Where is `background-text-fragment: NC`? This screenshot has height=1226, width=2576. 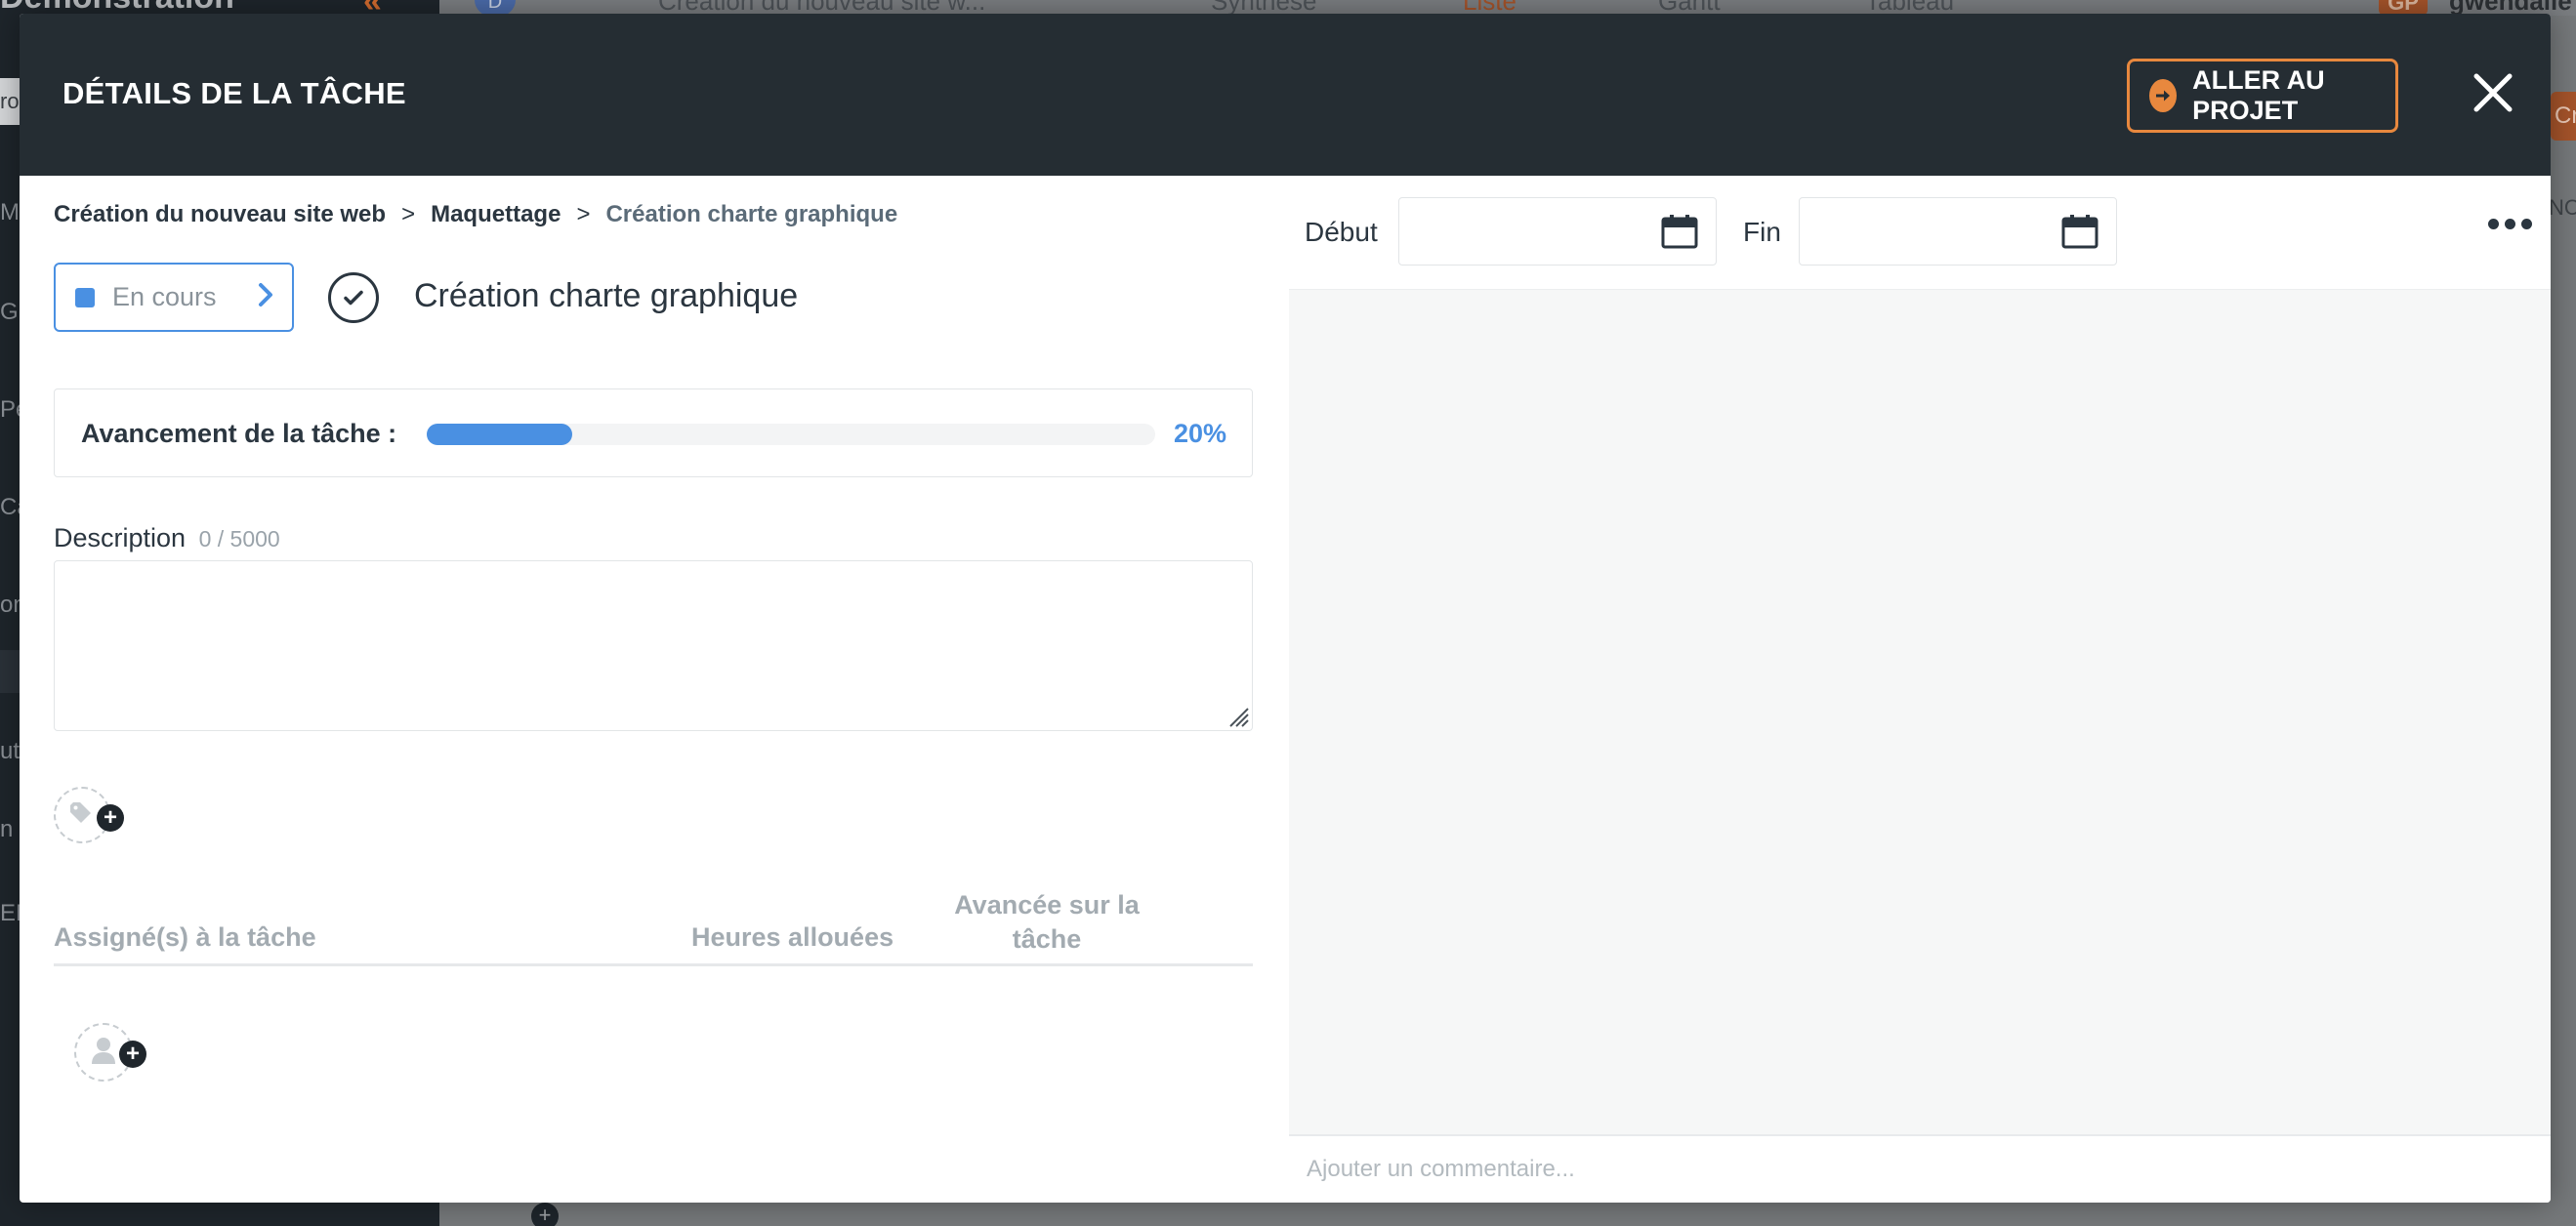 background-text-fragment: NC is located at coordinates (2562, 207).